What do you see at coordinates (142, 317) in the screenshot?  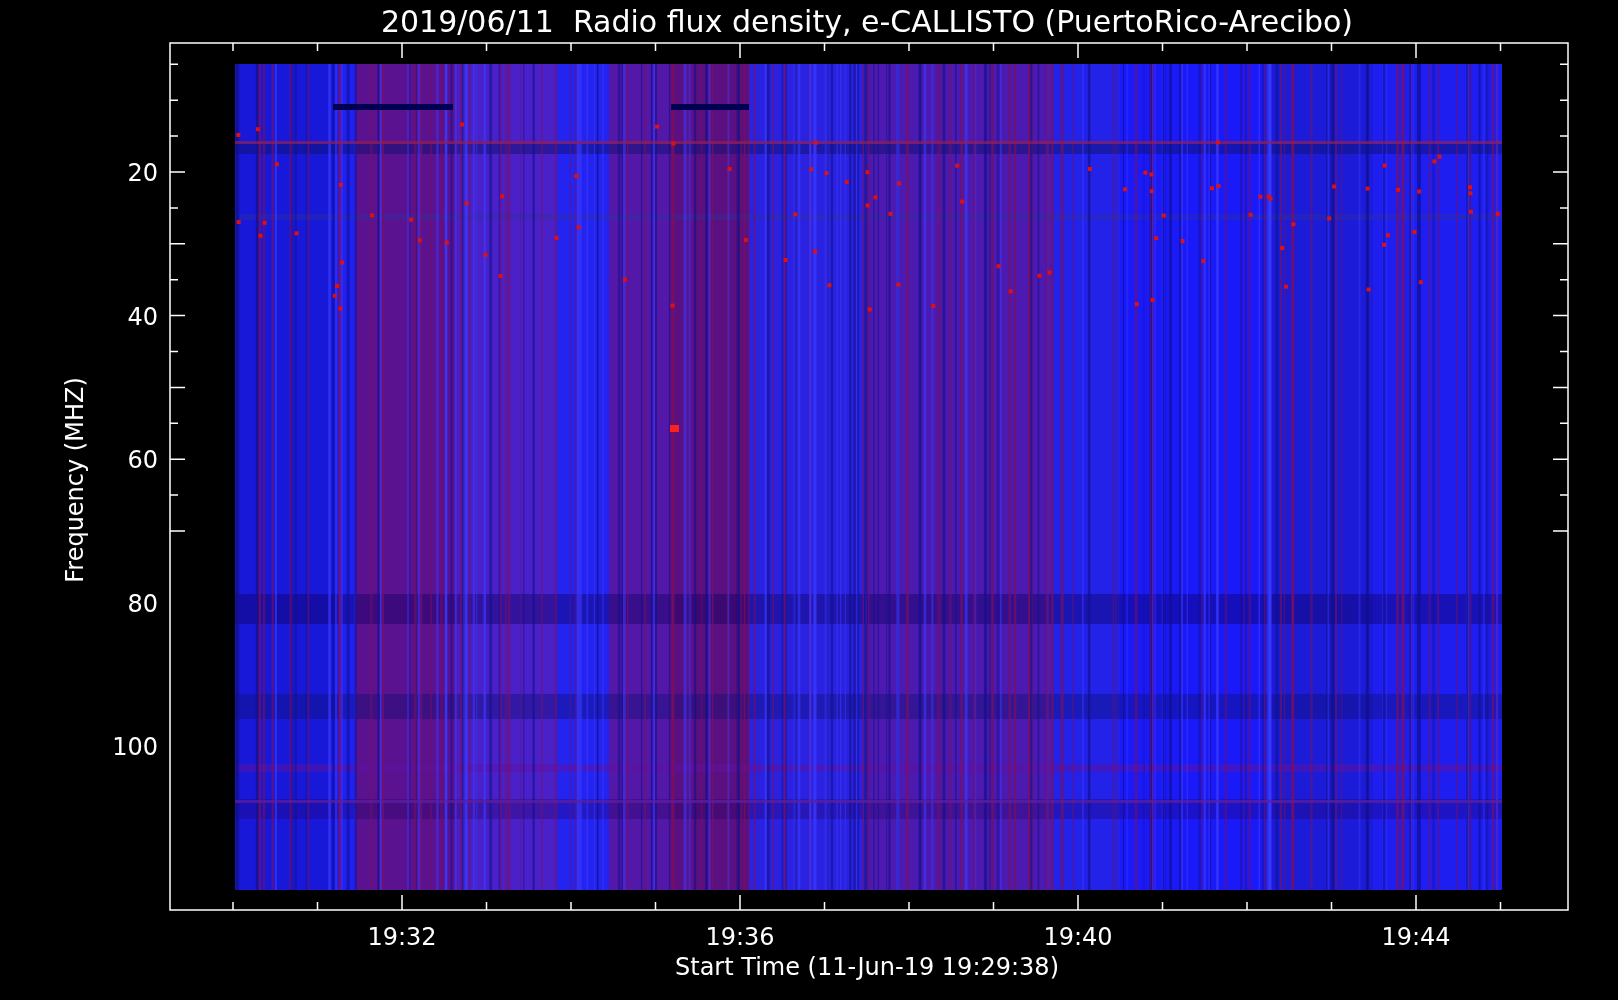 I see `y-tick-label: 40` at bounding box center [142, 317].